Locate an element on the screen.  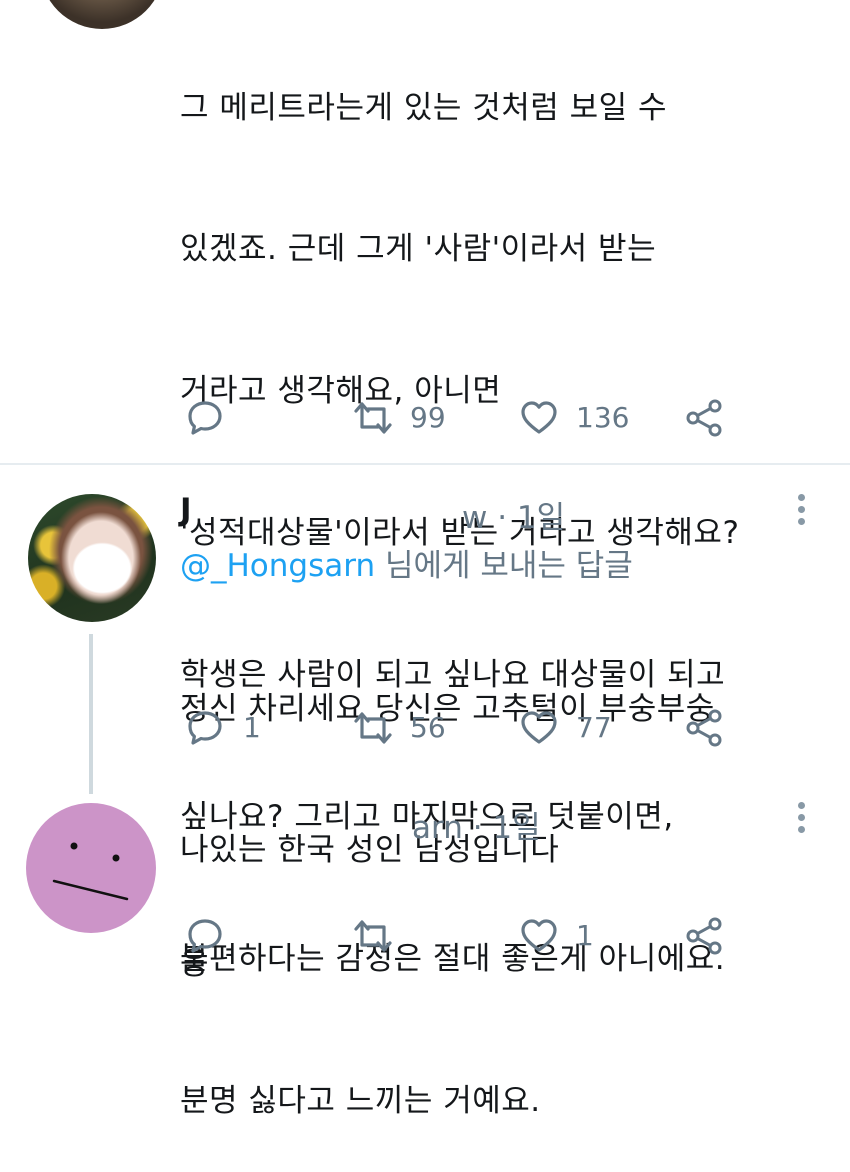
divider is located at coordinates (425, 464).